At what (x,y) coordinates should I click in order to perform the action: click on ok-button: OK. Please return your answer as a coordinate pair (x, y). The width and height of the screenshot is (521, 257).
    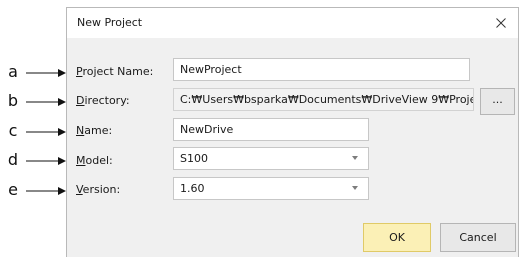
    Looking at the image, I should click on (397, 237).